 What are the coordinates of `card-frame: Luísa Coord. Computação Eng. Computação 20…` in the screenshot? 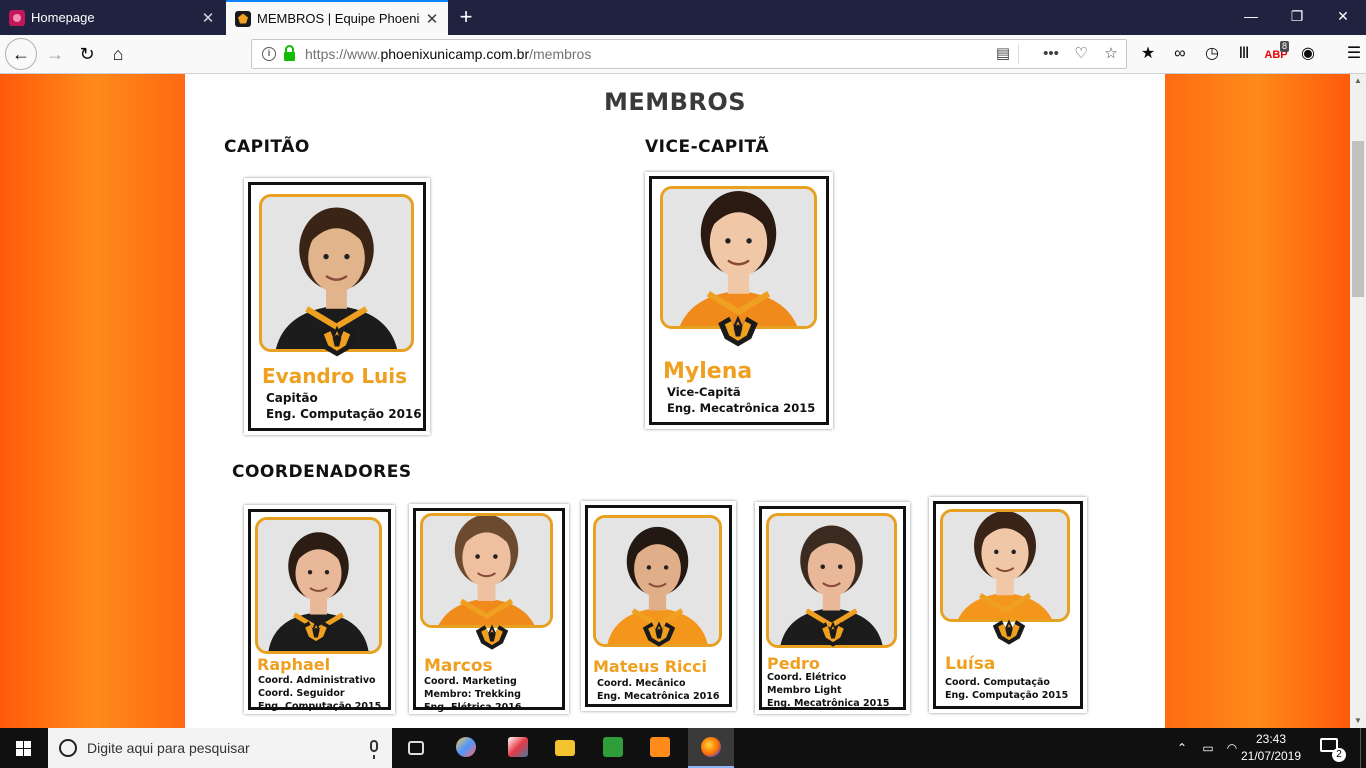 It's located at (1008, 605).